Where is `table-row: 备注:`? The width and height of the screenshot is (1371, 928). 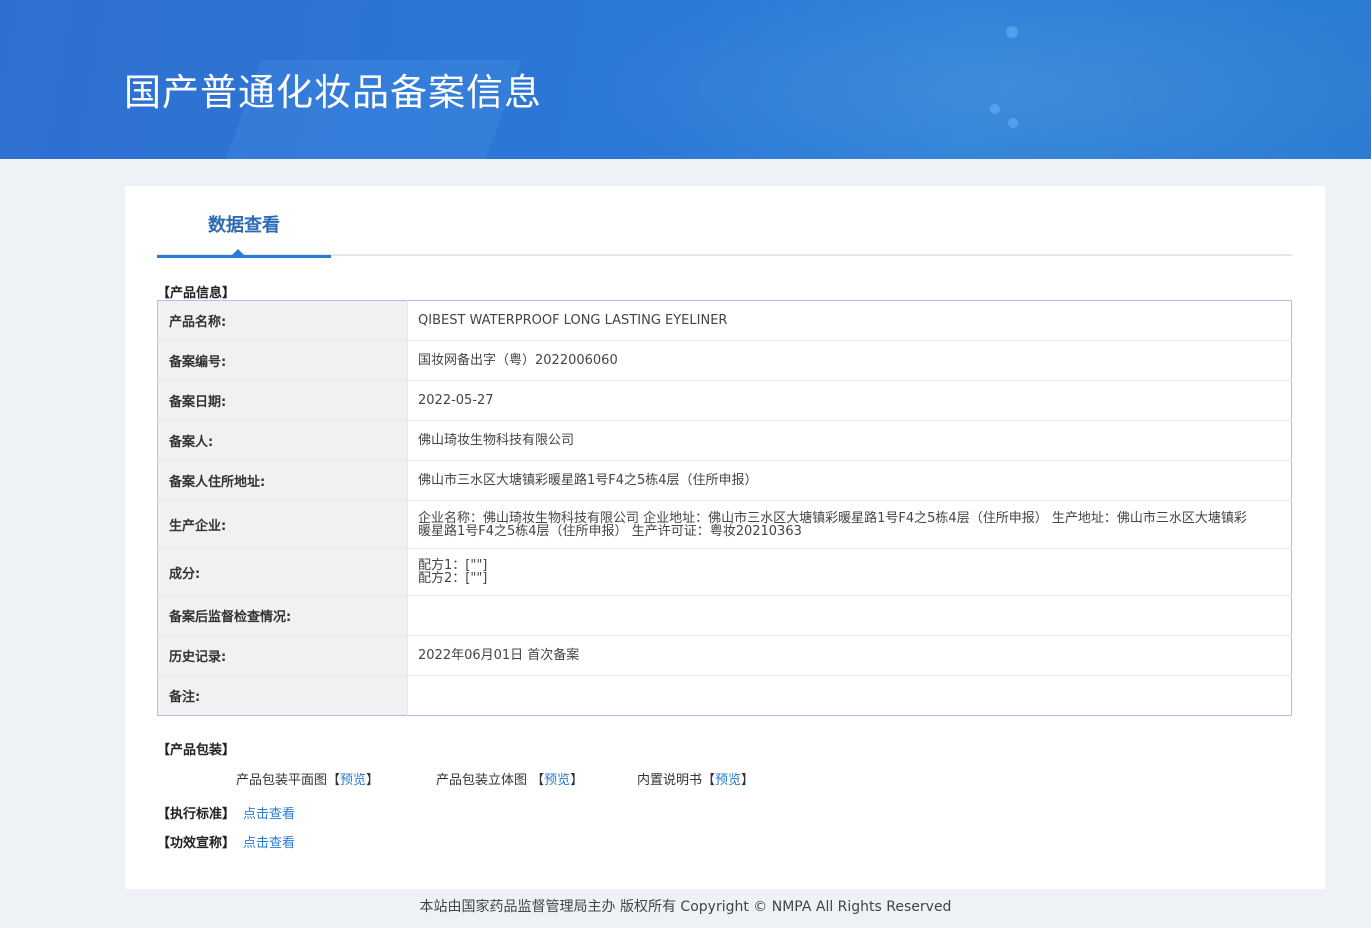
table-row: 备注: is located at coordinates (724, 695).